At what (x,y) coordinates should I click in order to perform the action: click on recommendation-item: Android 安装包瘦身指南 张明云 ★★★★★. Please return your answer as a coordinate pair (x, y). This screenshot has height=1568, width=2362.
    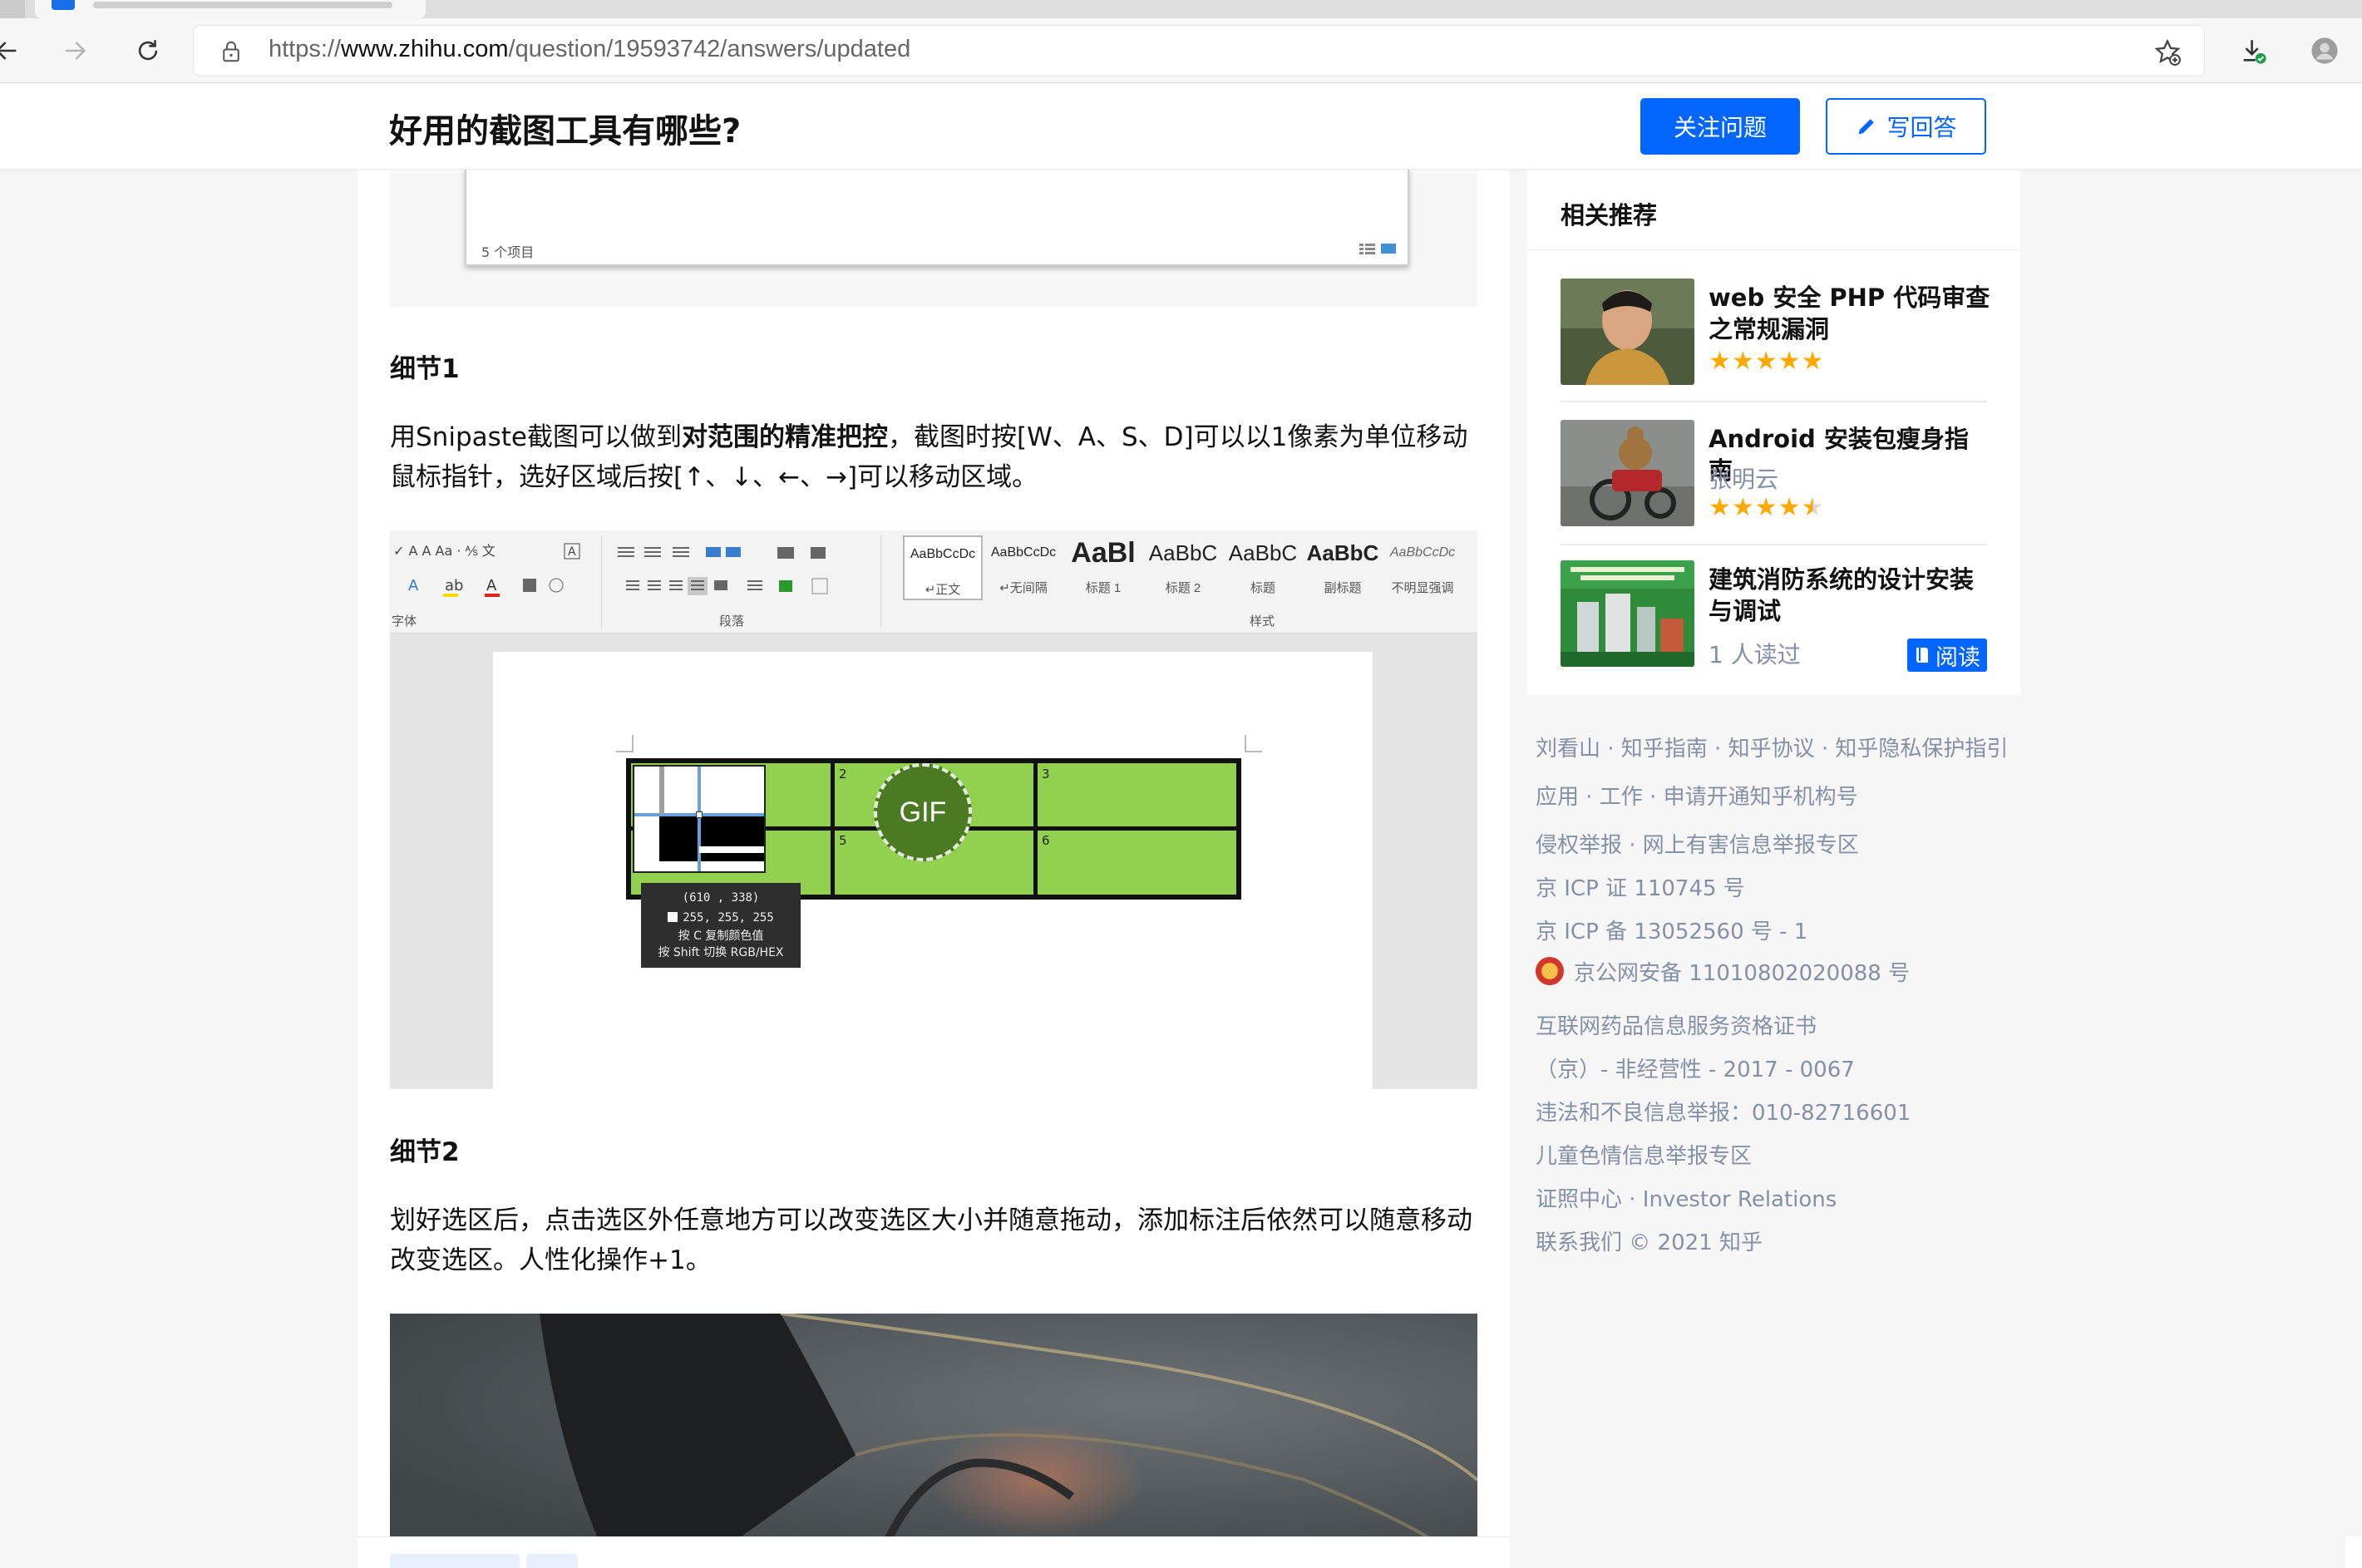
    Looking at the image, I should click on (1774, 474).